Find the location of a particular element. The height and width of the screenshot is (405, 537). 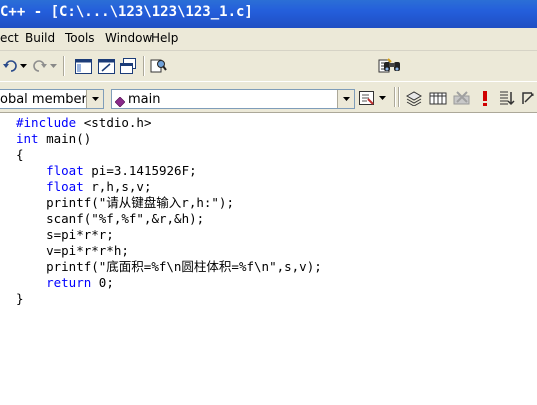

menu-help: Help is located at coordinates (164, 38).